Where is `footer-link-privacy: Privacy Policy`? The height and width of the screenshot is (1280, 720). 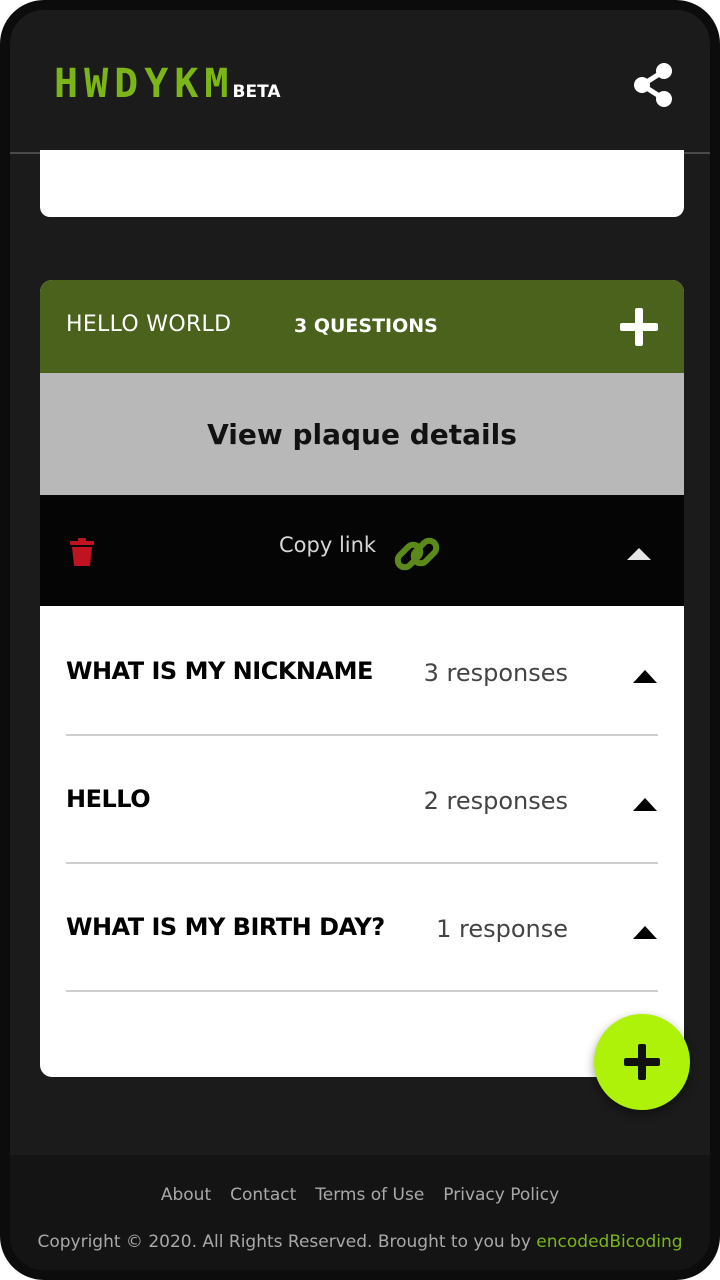
footer-link-privacy: Privacy Policy is located at coordinates (501, 1195).